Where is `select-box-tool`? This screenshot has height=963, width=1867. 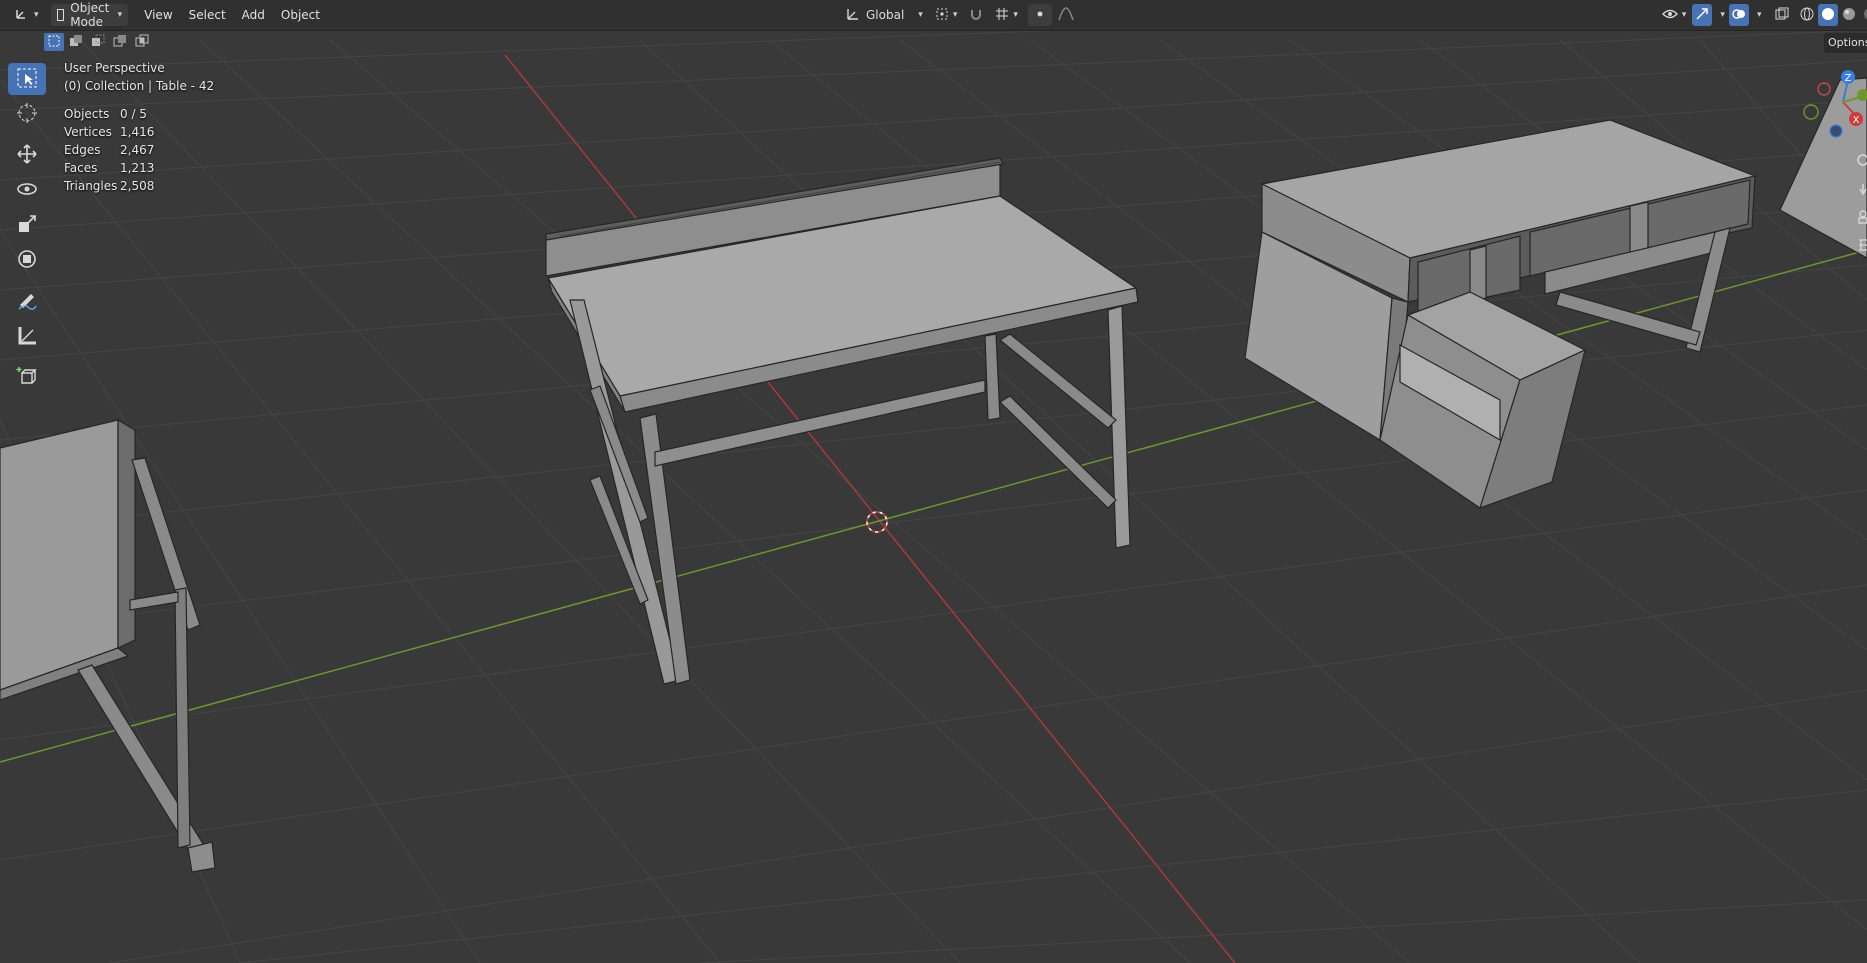
select-box-tool is located at coordinates (27, 79).